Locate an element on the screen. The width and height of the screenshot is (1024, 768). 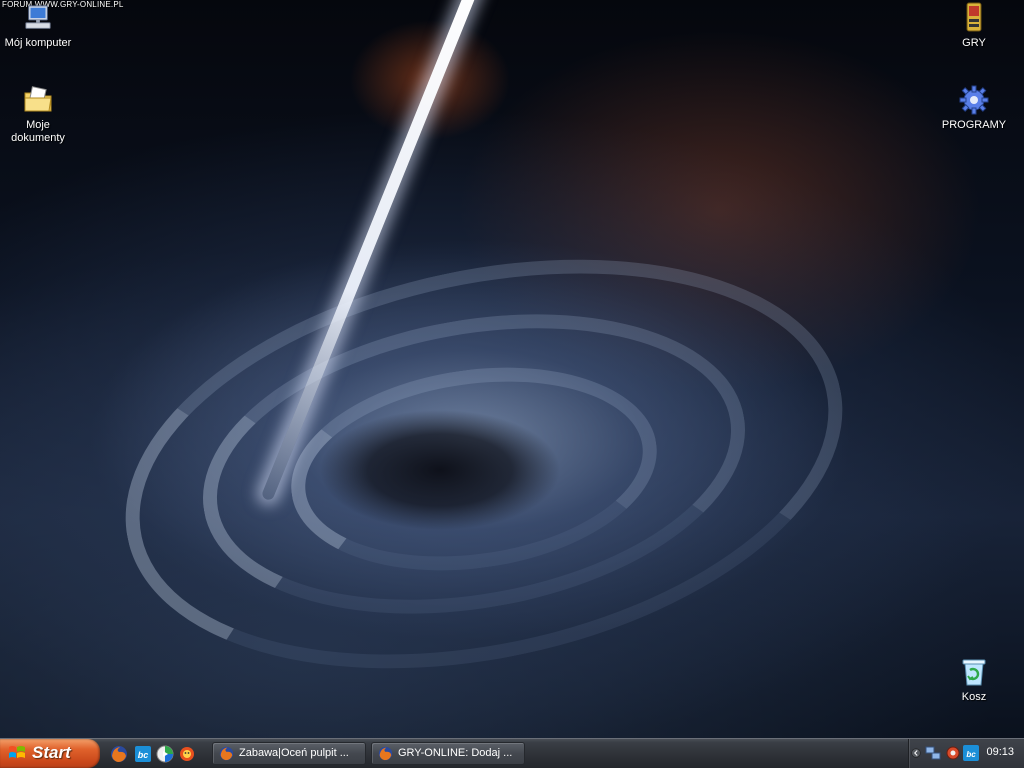
windows-logo-icon is located at coordinates (17, 752).